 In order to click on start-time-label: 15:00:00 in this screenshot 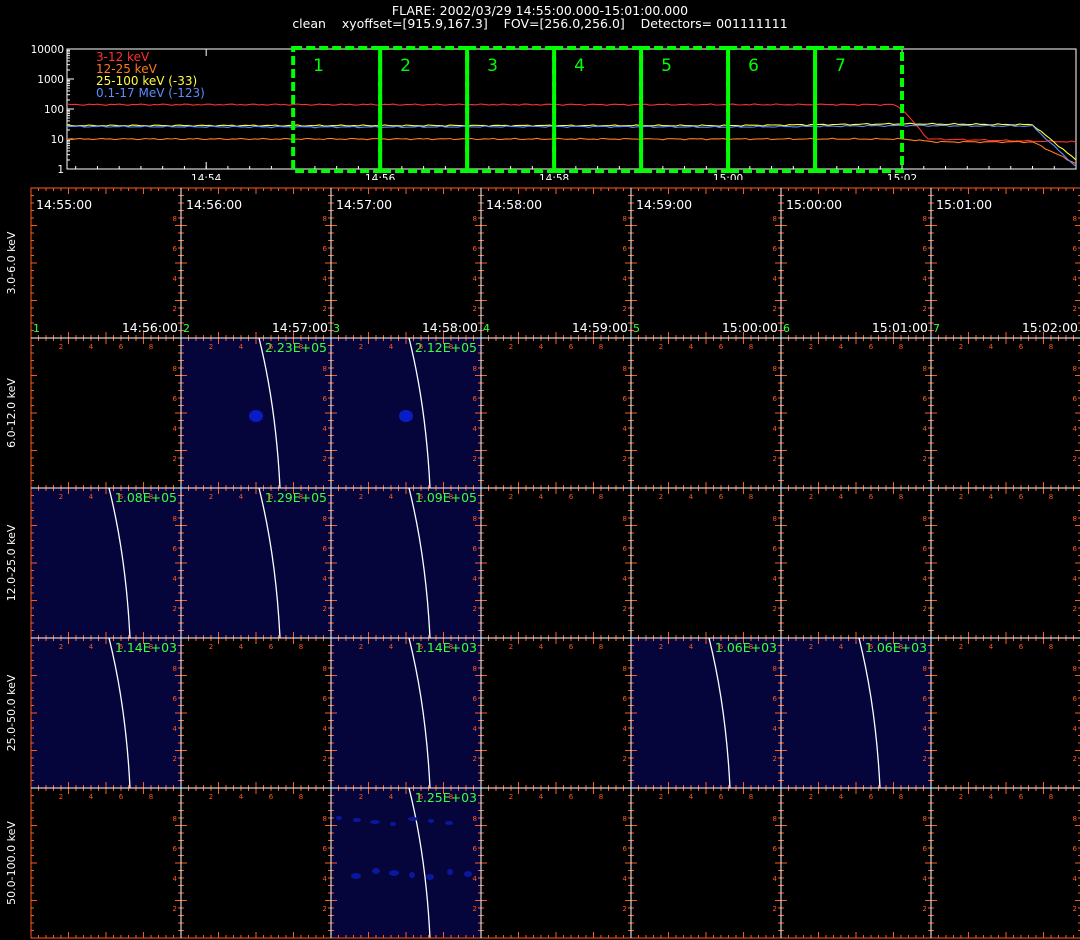, I will do `click(814, 204)`.